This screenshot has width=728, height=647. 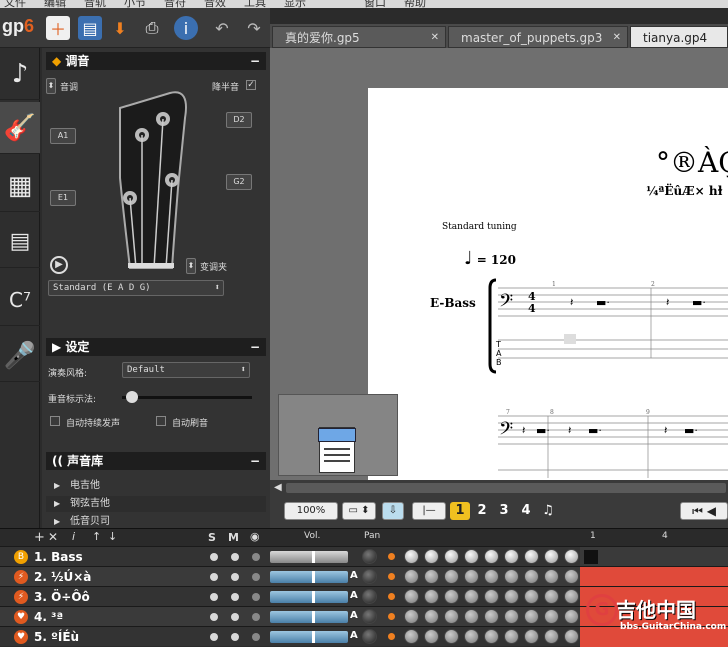 I want to click on move-up-icon: ↑, so click(x=96, y=536).